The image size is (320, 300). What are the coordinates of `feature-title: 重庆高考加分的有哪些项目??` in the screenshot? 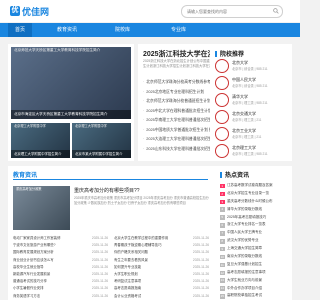 It's located at (107, 190).